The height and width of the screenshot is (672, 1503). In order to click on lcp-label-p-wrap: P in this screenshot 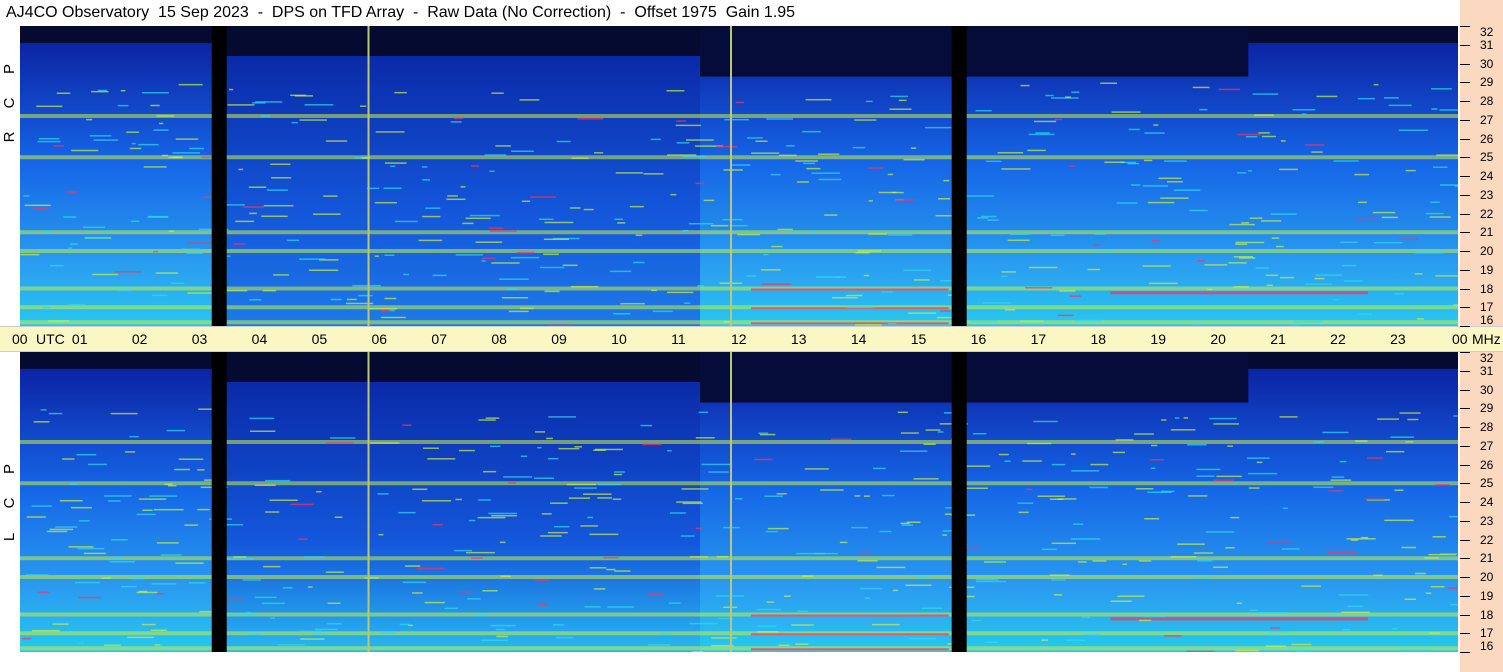, I will do `click(10, 469)`.